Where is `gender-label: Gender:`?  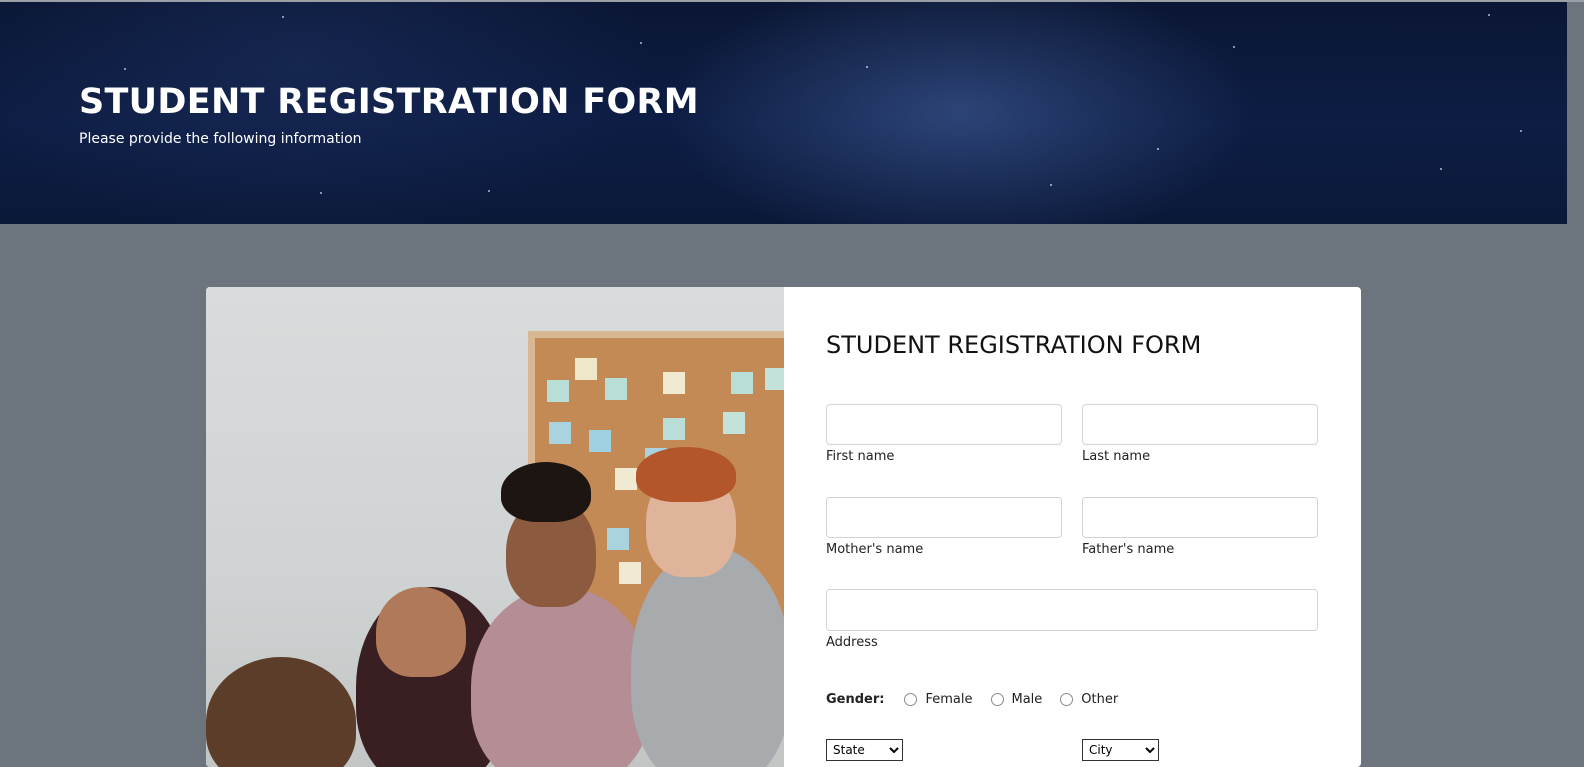
gender-label: Gender: is located at coordinates (855, 699).